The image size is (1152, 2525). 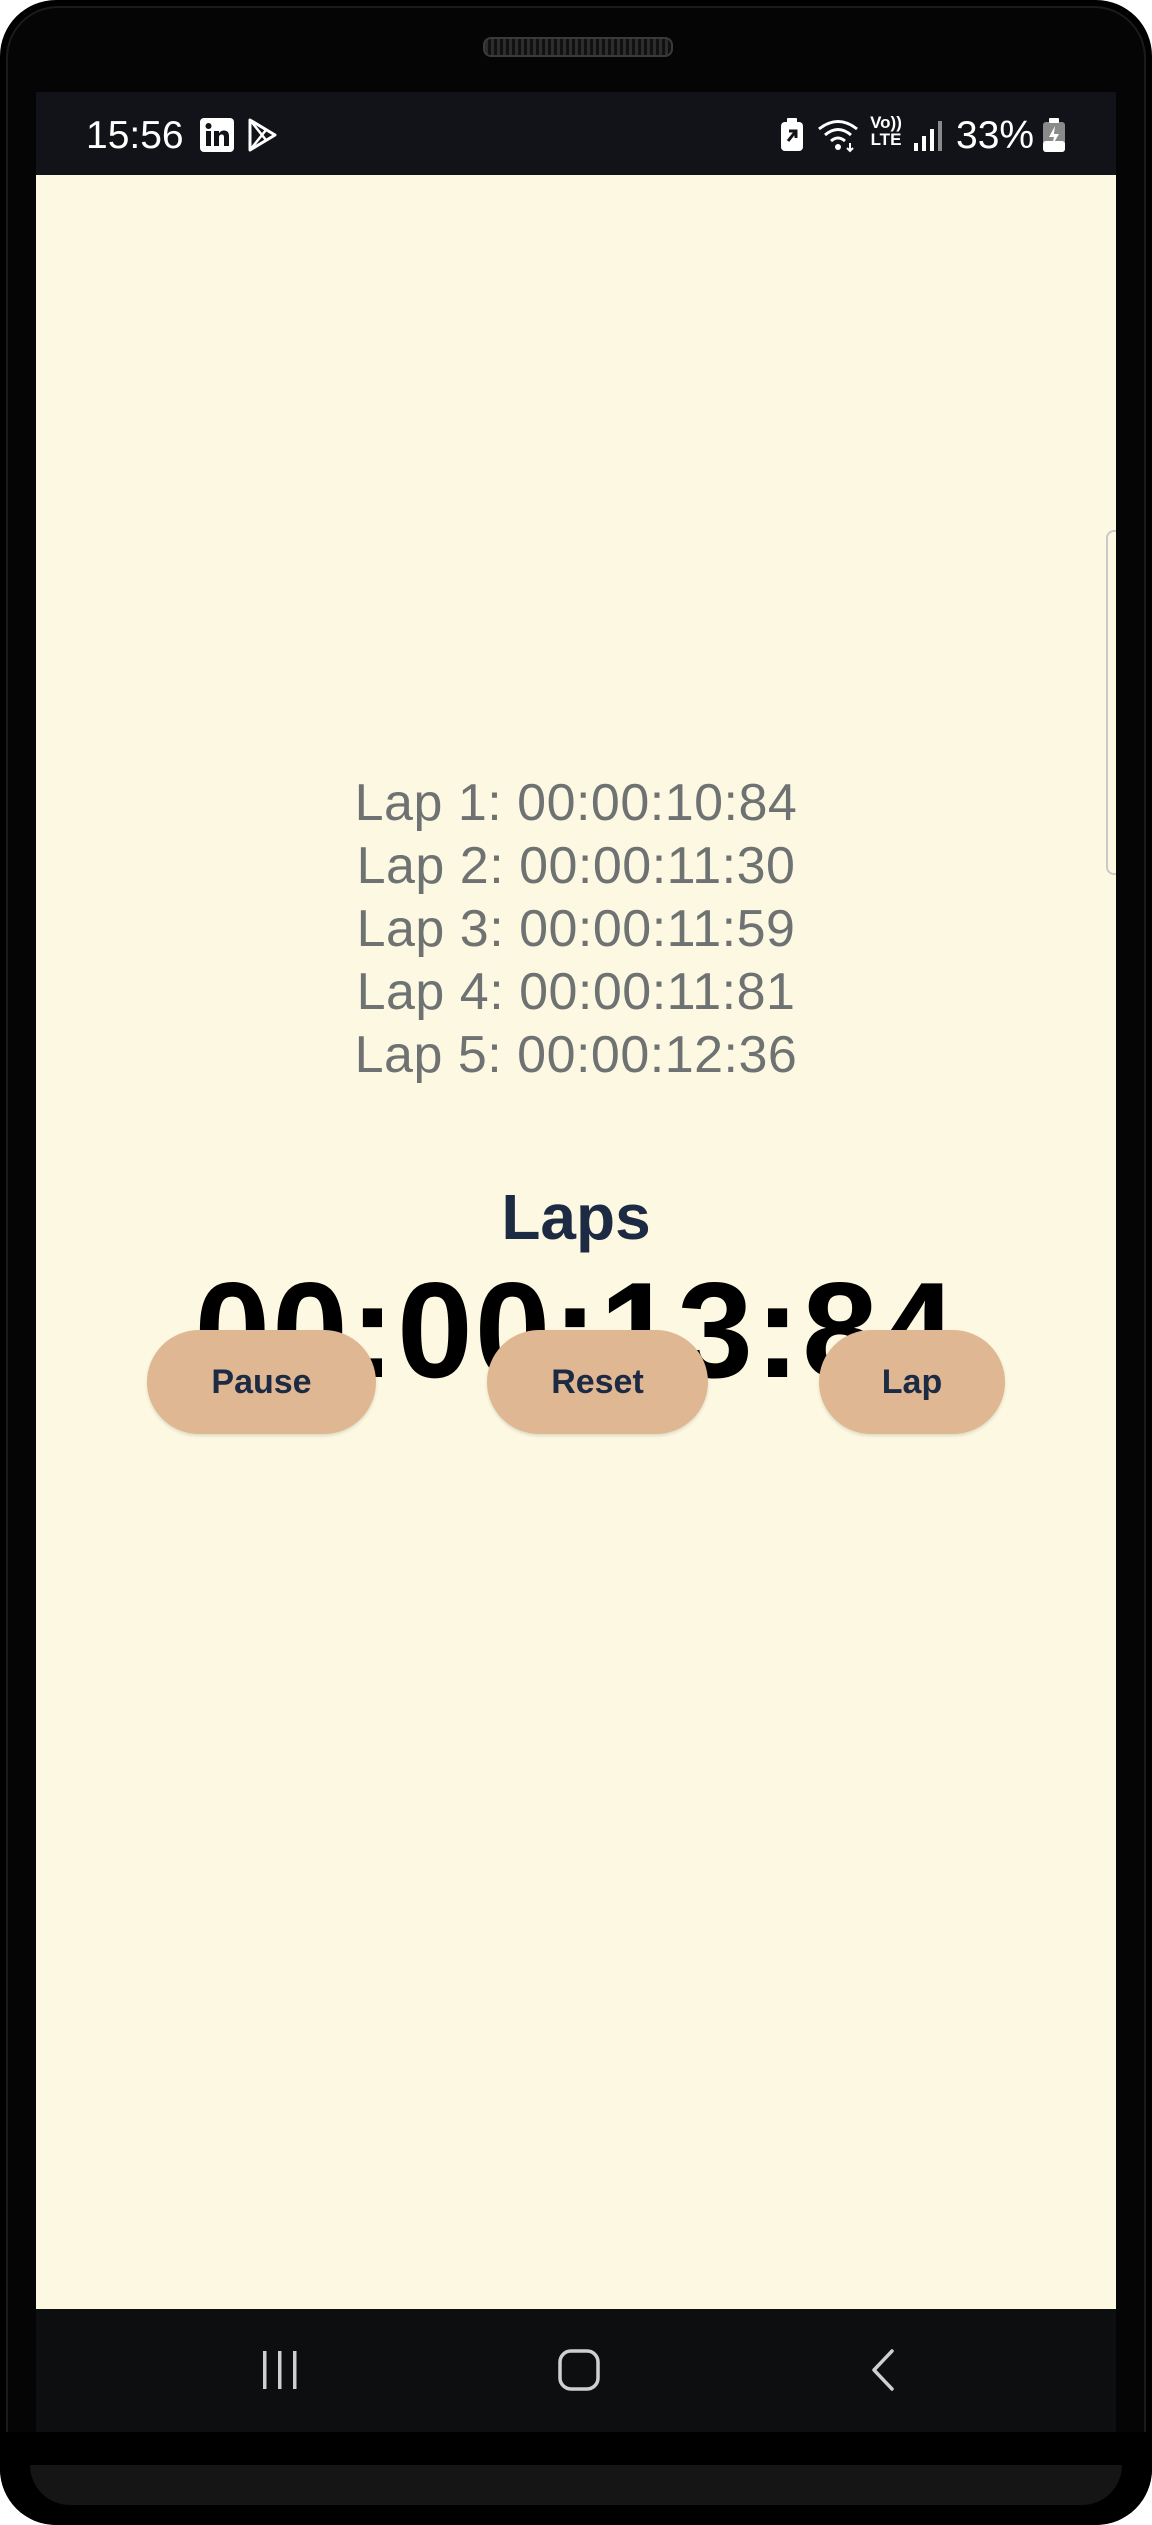 I want to click on lap-button: Lap, so click(x=912, y=1382).